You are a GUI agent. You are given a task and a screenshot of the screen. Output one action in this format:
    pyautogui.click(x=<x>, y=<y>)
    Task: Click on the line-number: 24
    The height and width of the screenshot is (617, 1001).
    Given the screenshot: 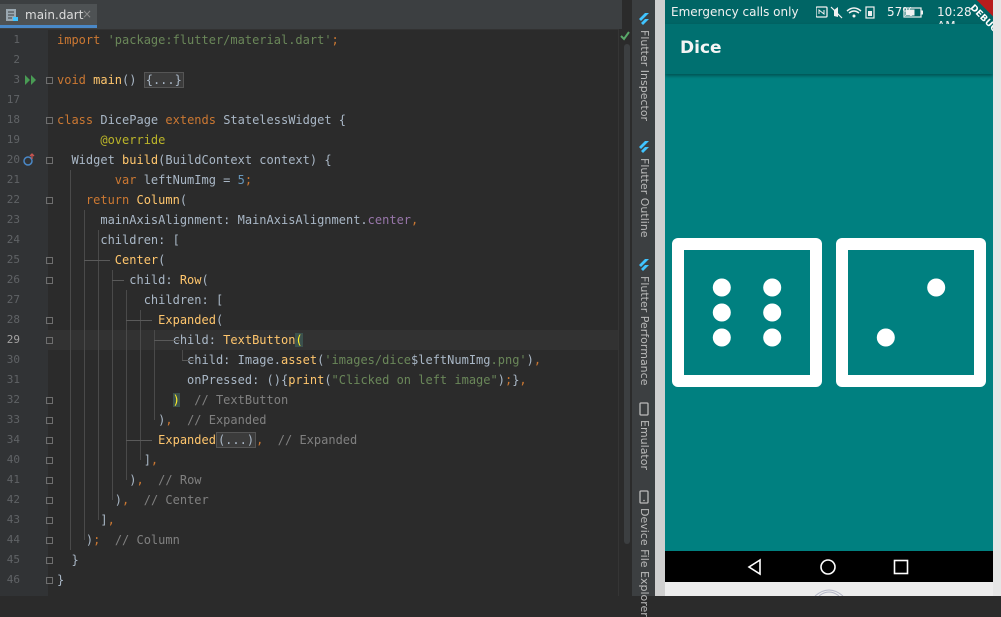 What is the action you would take?
    pyautogui.click(x=13, y=239)
    